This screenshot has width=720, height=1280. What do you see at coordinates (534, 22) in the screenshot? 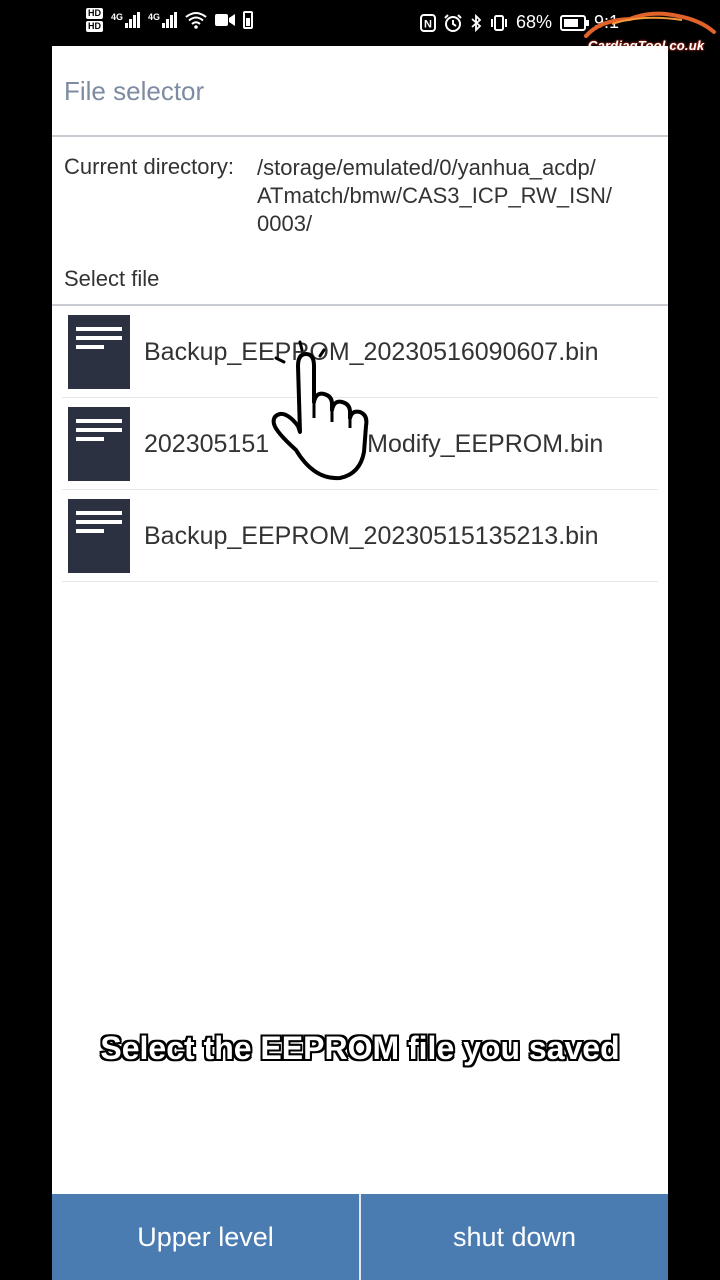
I see `battery-percentage: 68%` at bounding box center [534, 22].